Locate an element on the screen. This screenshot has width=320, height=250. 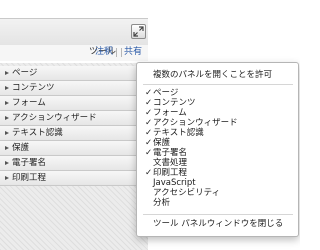
menu-item-page: ✓ページ is located at coordinates (161, 93).